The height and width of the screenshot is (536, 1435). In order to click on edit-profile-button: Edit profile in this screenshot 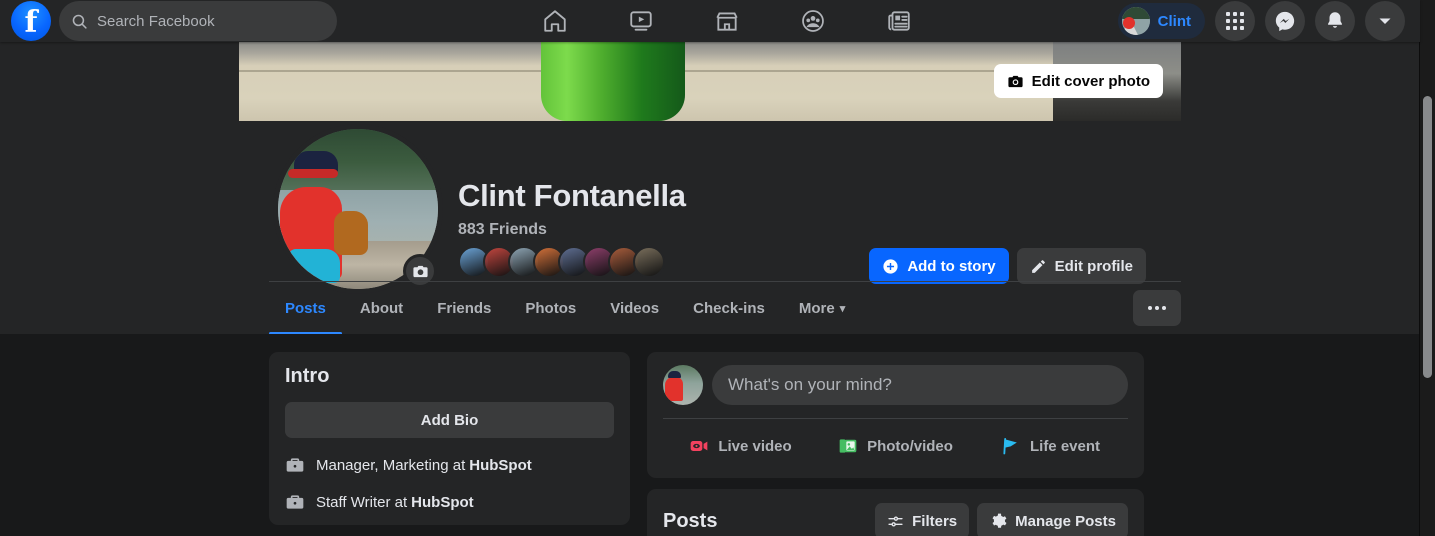, I will do `click(1081, 266)`.